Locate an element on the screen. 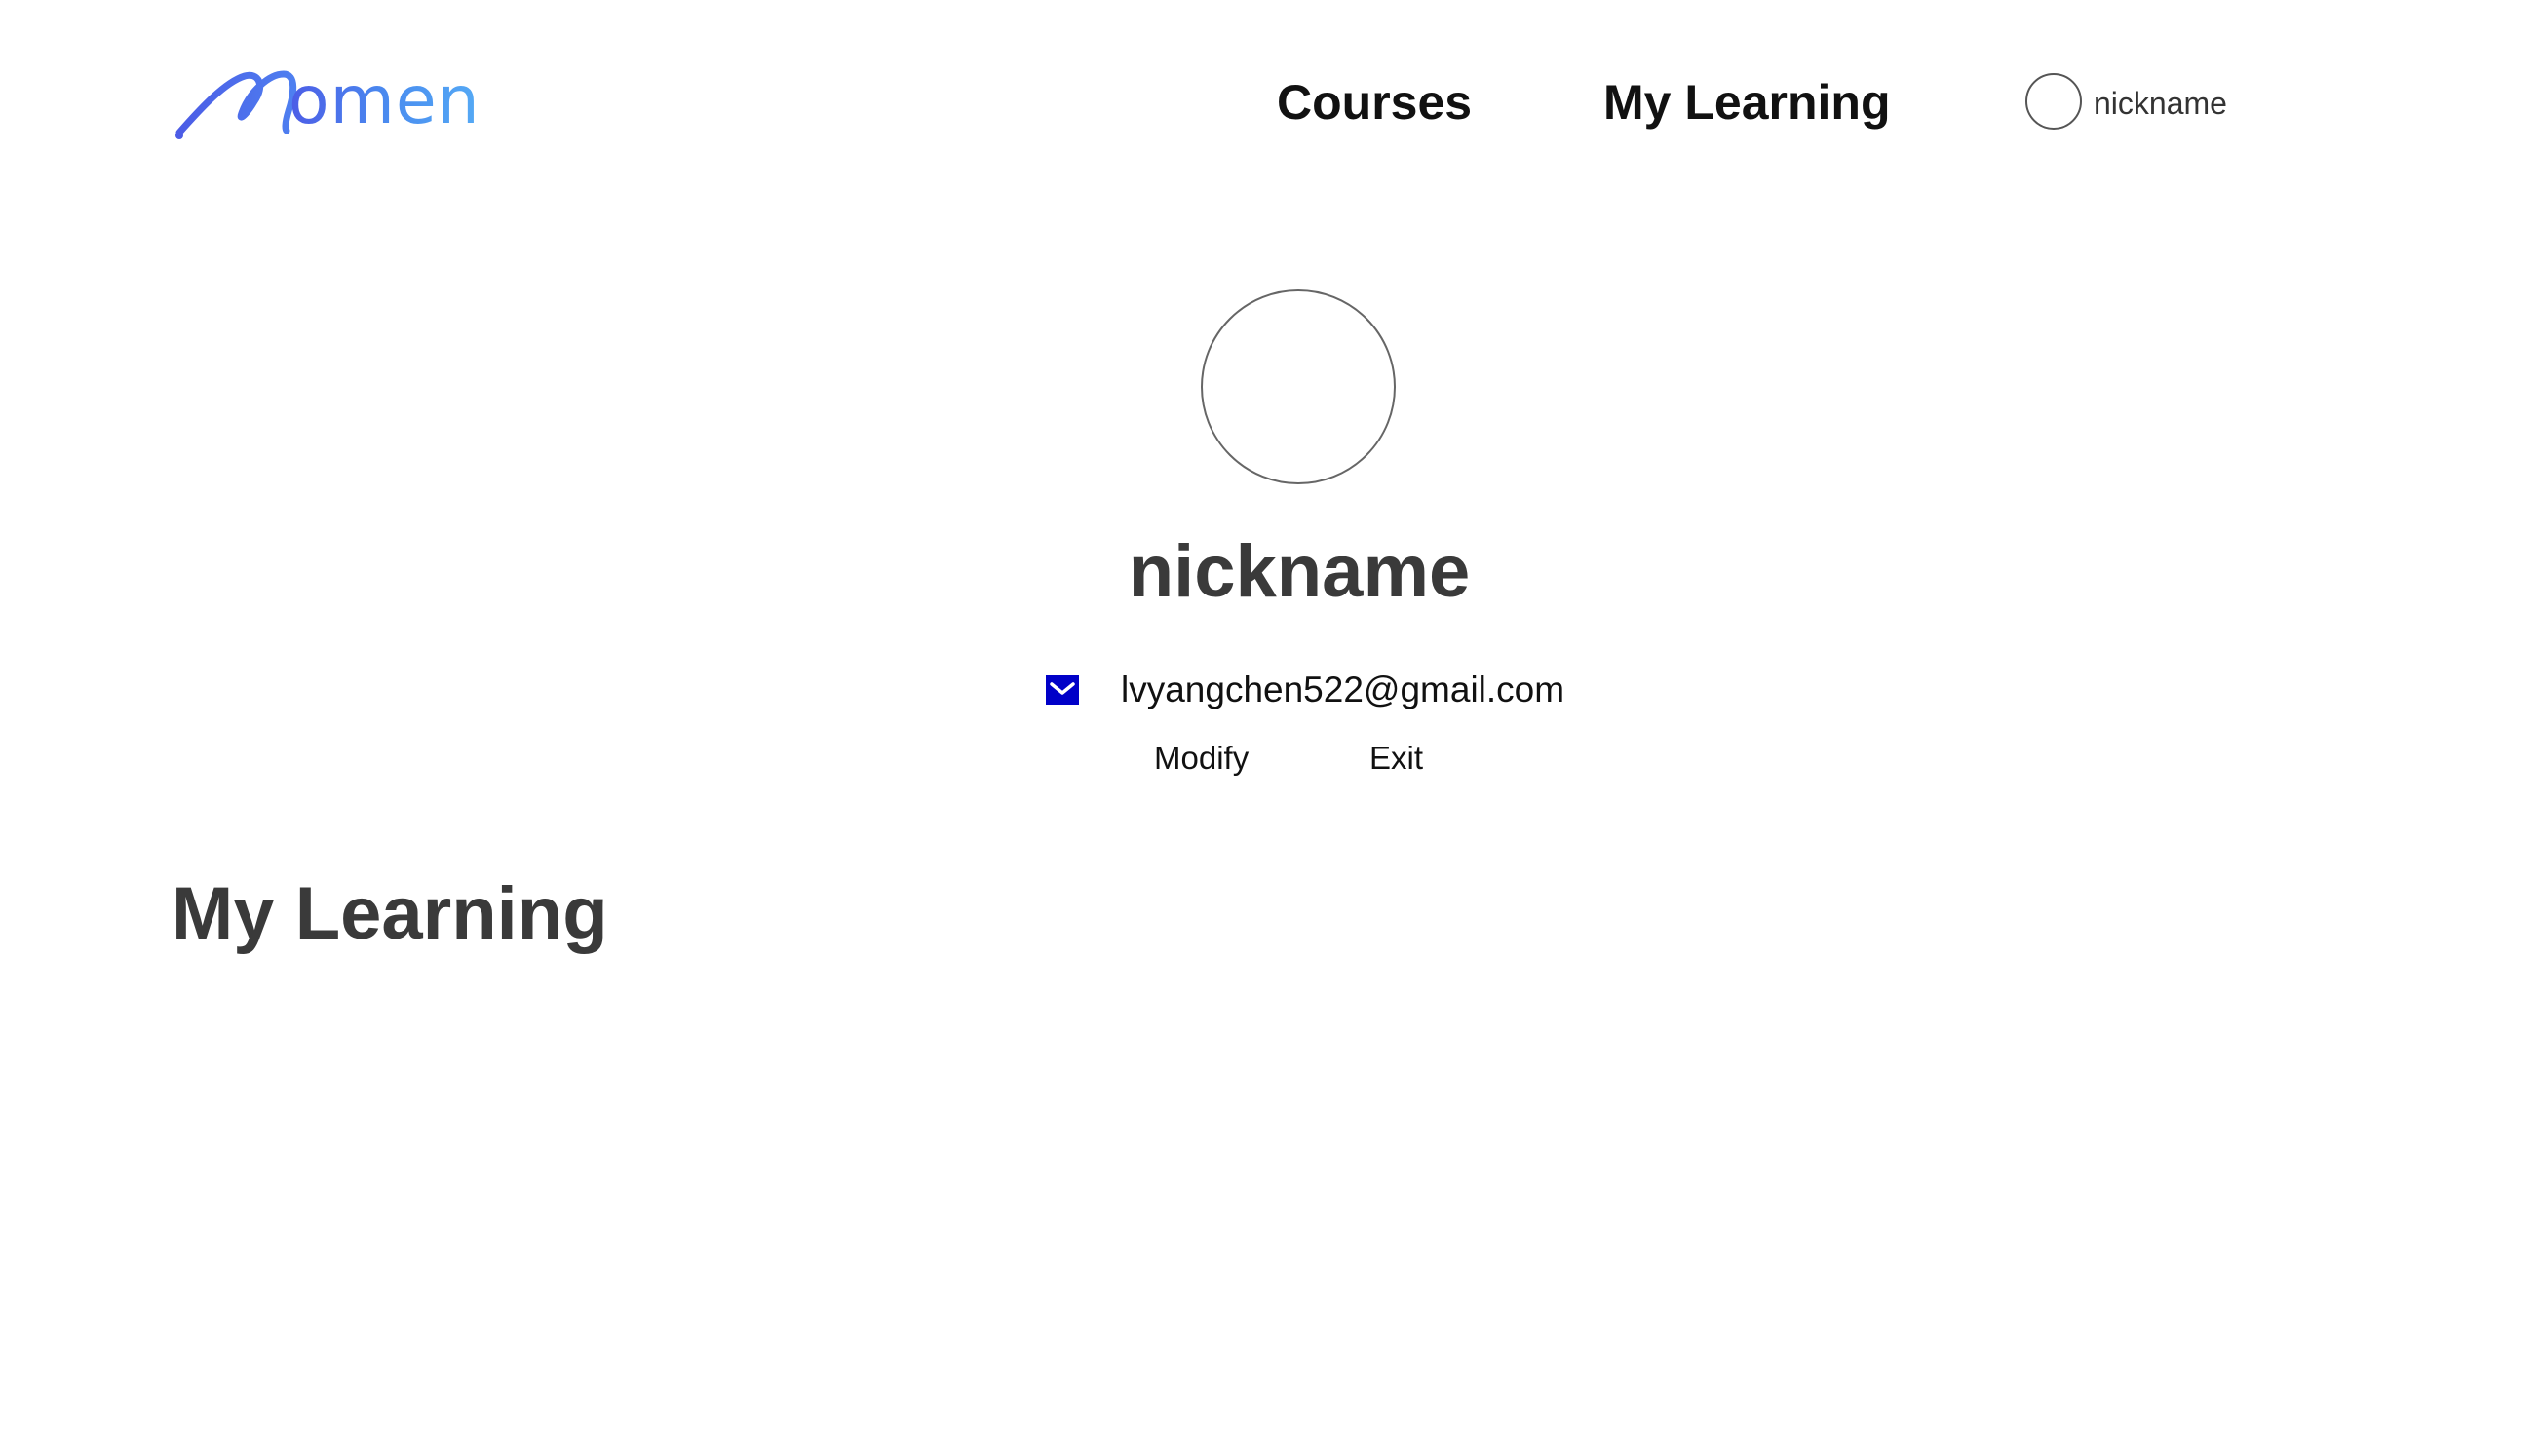  mail-icon is located at coordinates (1062, 690).